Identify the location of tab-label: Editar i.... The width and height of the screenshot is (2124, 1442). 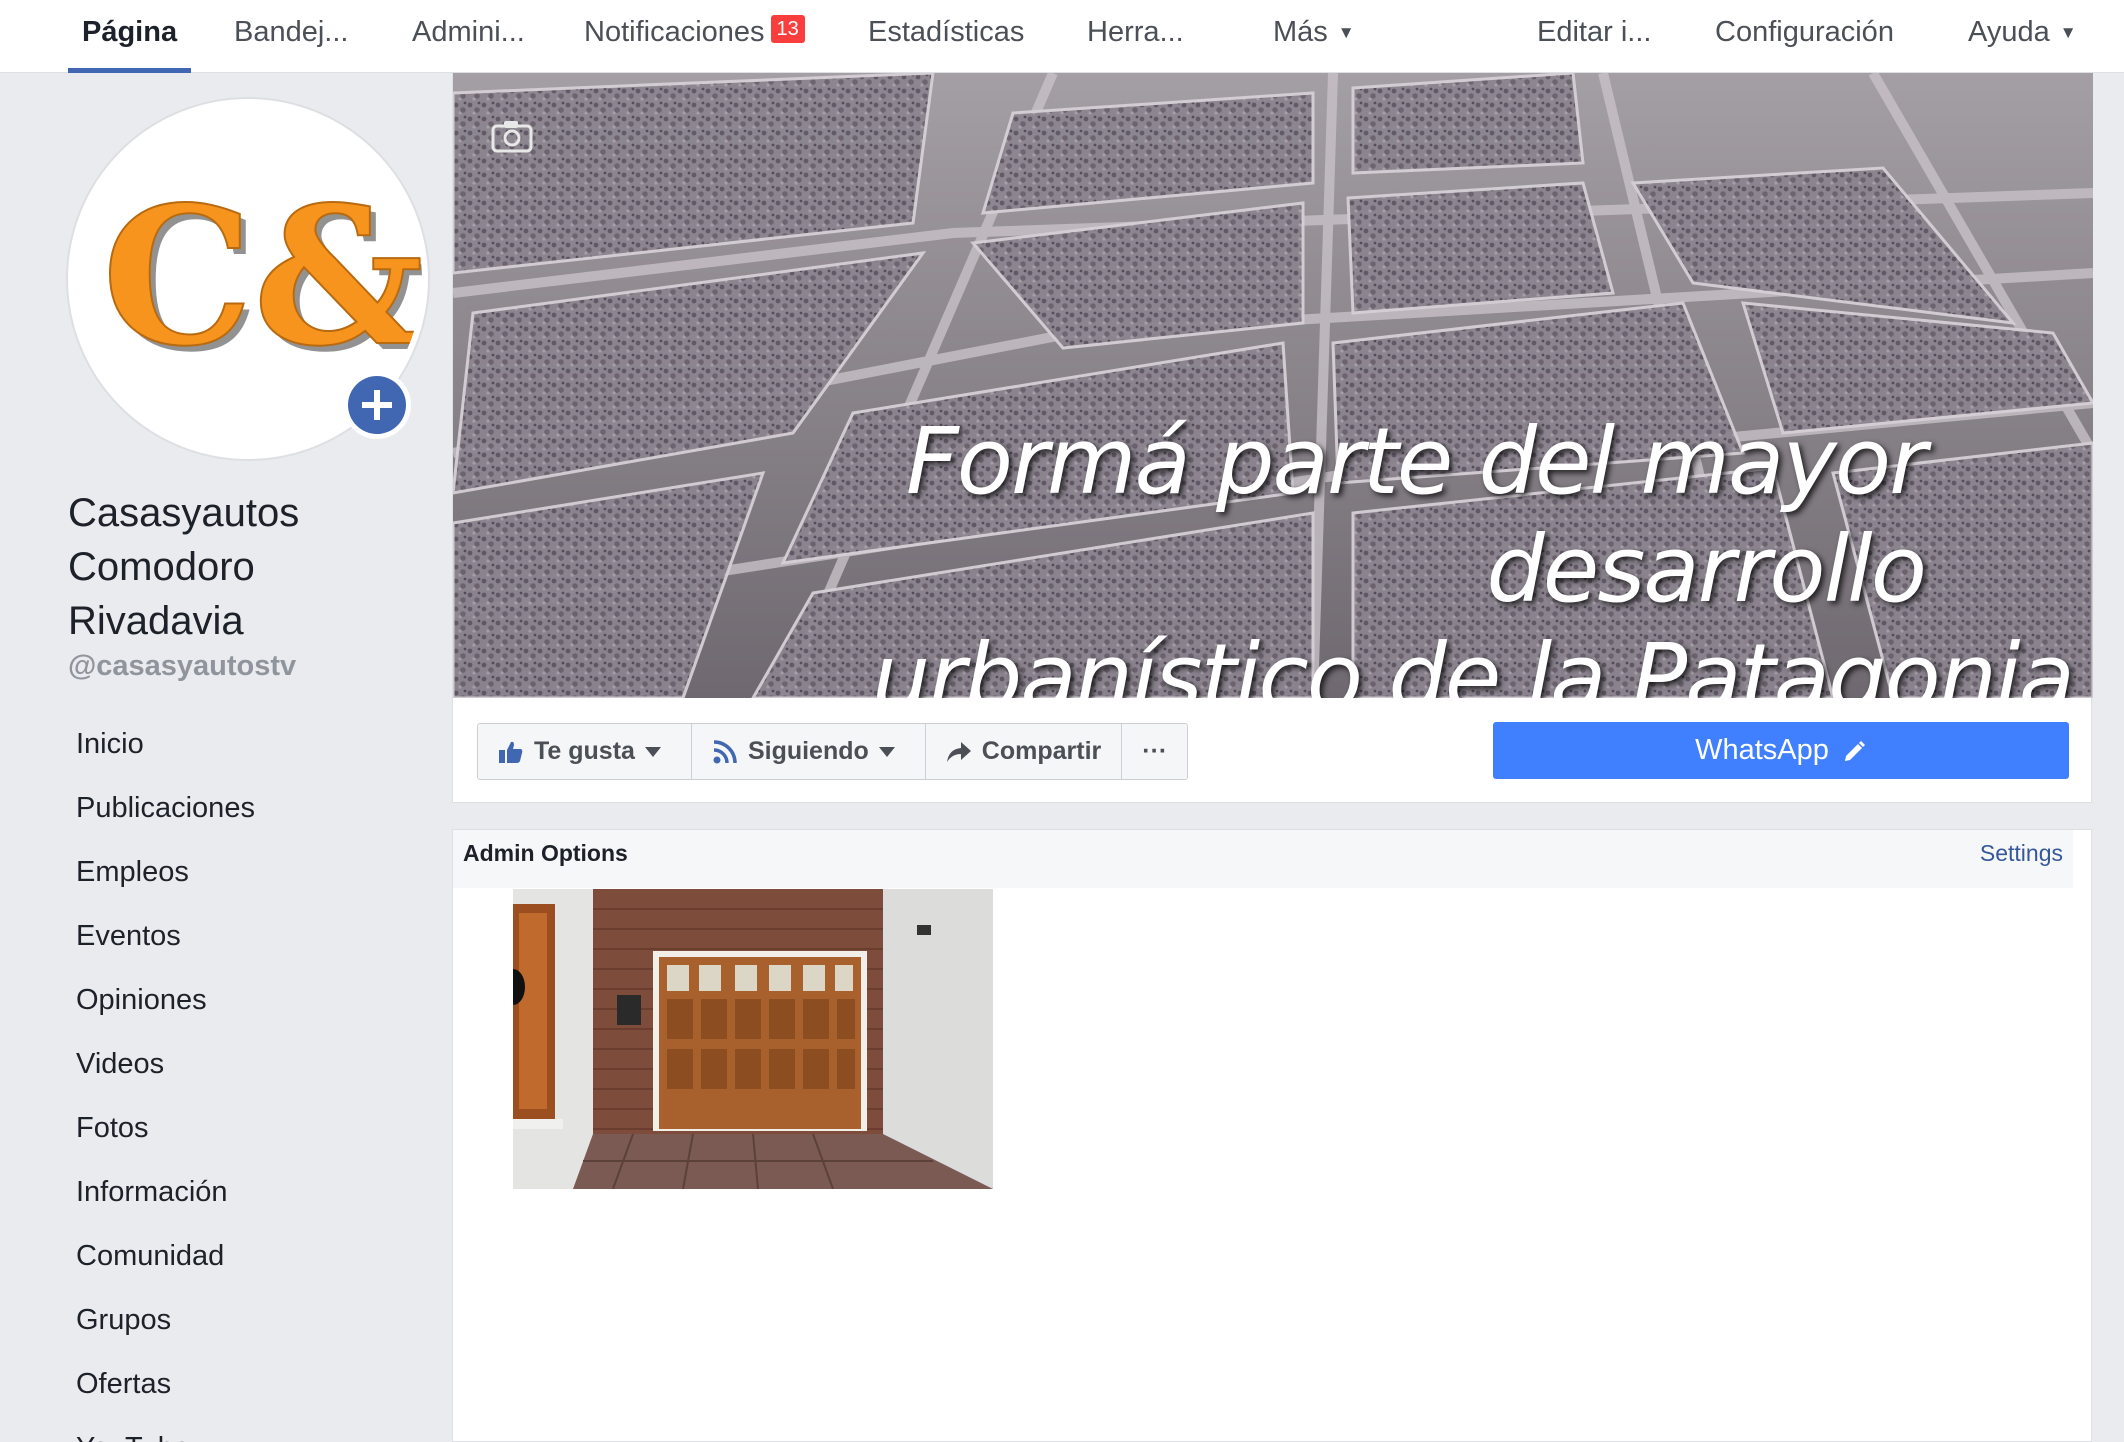
(1594, 32).